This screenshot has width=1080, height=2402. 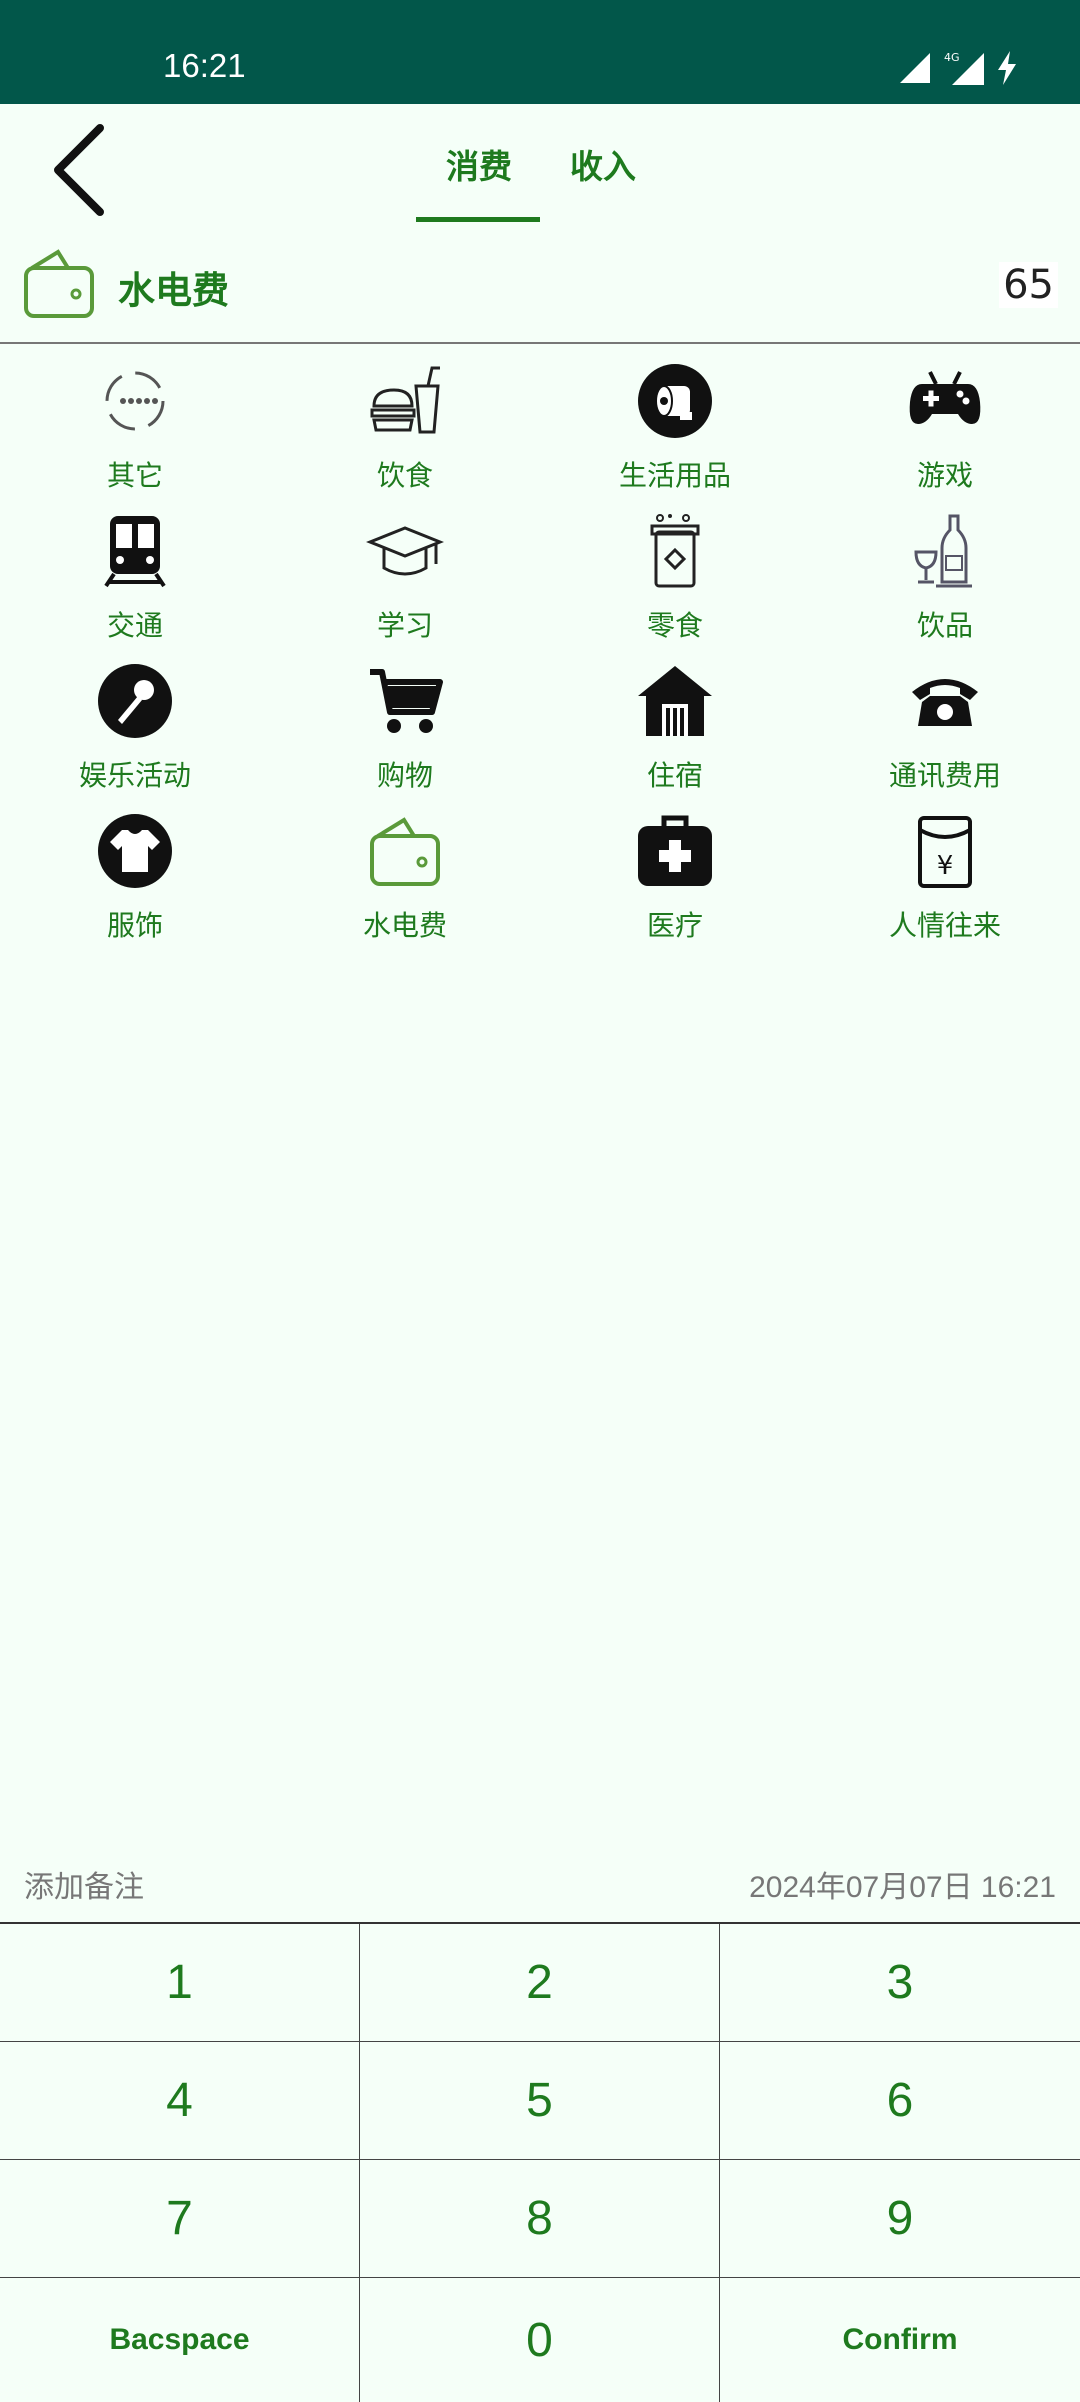 What do you see at coordinates (405, 551) in the screenshot?
I see `graduation-cap-icon` at bounding box center [405, 551].